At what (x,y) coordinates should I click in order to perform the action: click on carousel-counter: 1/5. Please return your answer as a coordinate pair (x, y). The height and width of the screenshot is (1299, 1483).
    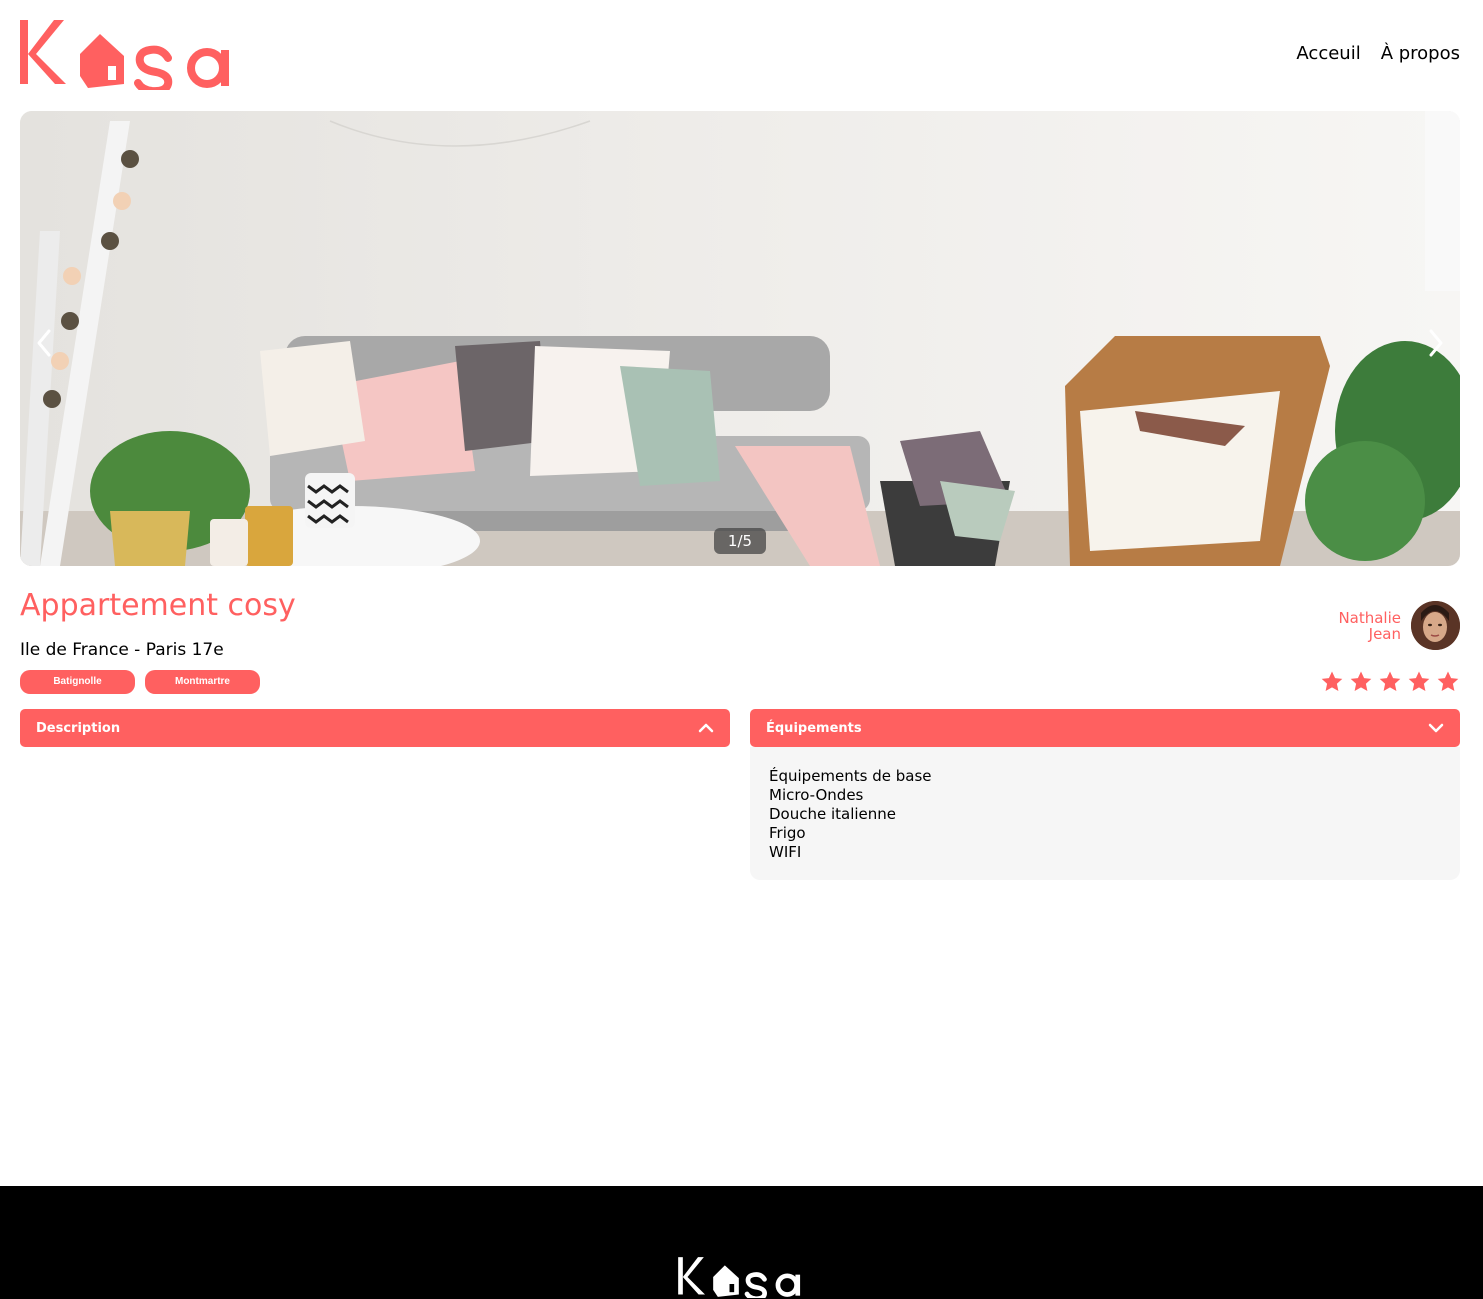
    Looking at the image, I should click on (740, 541).